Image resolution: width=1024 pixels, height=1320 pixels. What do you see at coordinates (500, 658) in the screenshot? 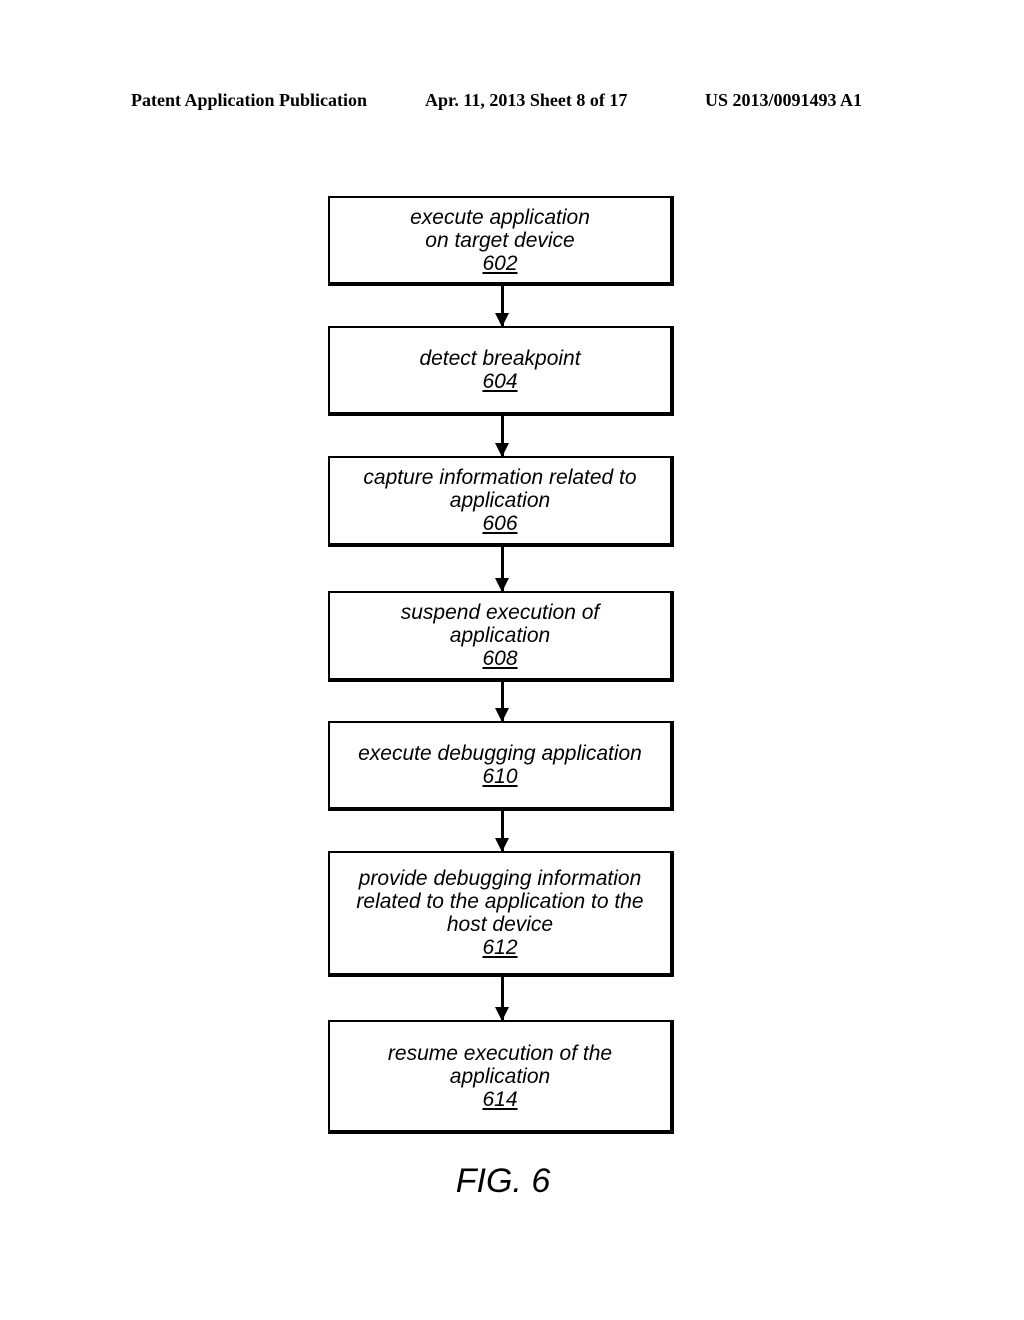
I see `step-ref-number: 608` at bounding box center [500, 658].